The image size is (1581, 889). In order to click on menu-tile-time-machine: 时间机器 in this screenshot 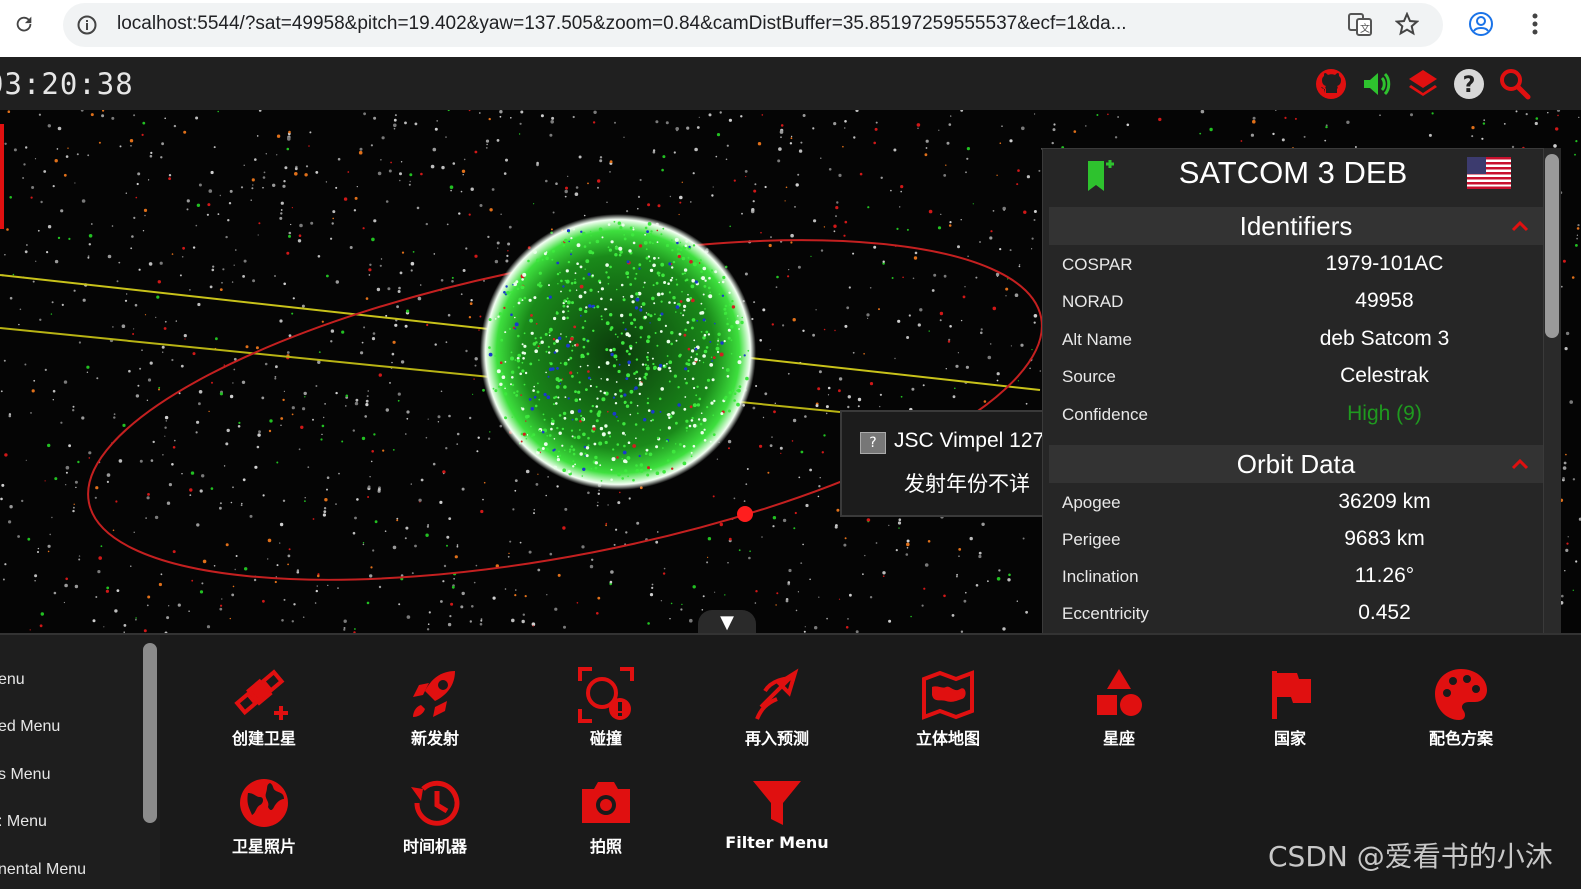, I will do `click(435, 819)`.